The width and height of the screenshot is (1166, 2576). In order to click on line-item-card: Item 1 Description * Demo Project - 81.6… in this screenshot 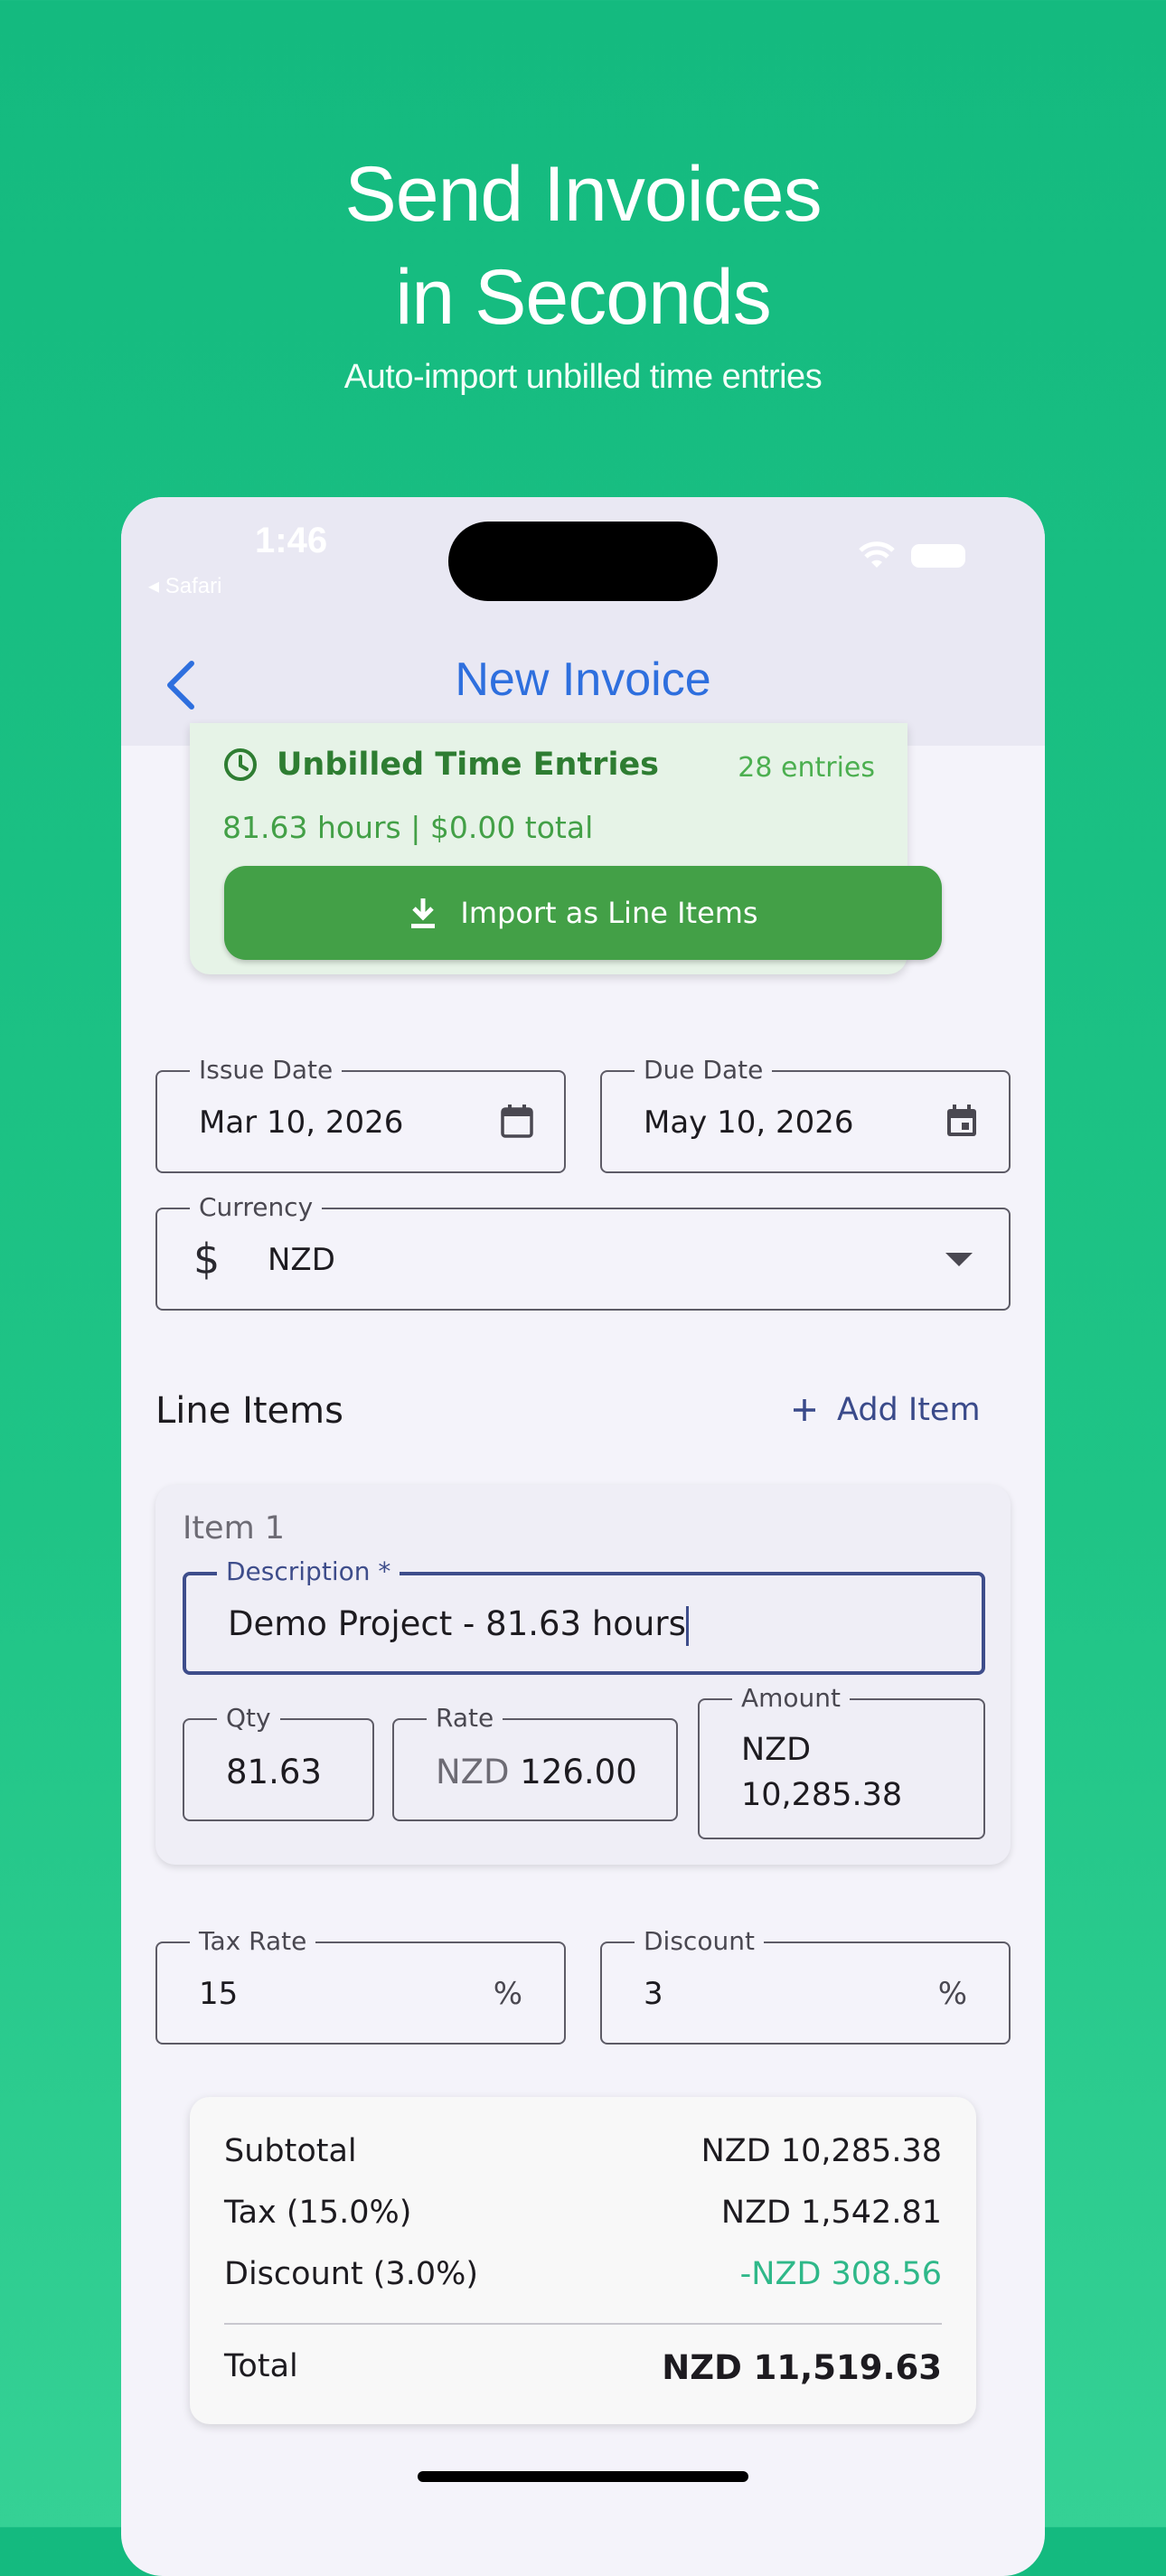, I will do `click(583, 1675)`.